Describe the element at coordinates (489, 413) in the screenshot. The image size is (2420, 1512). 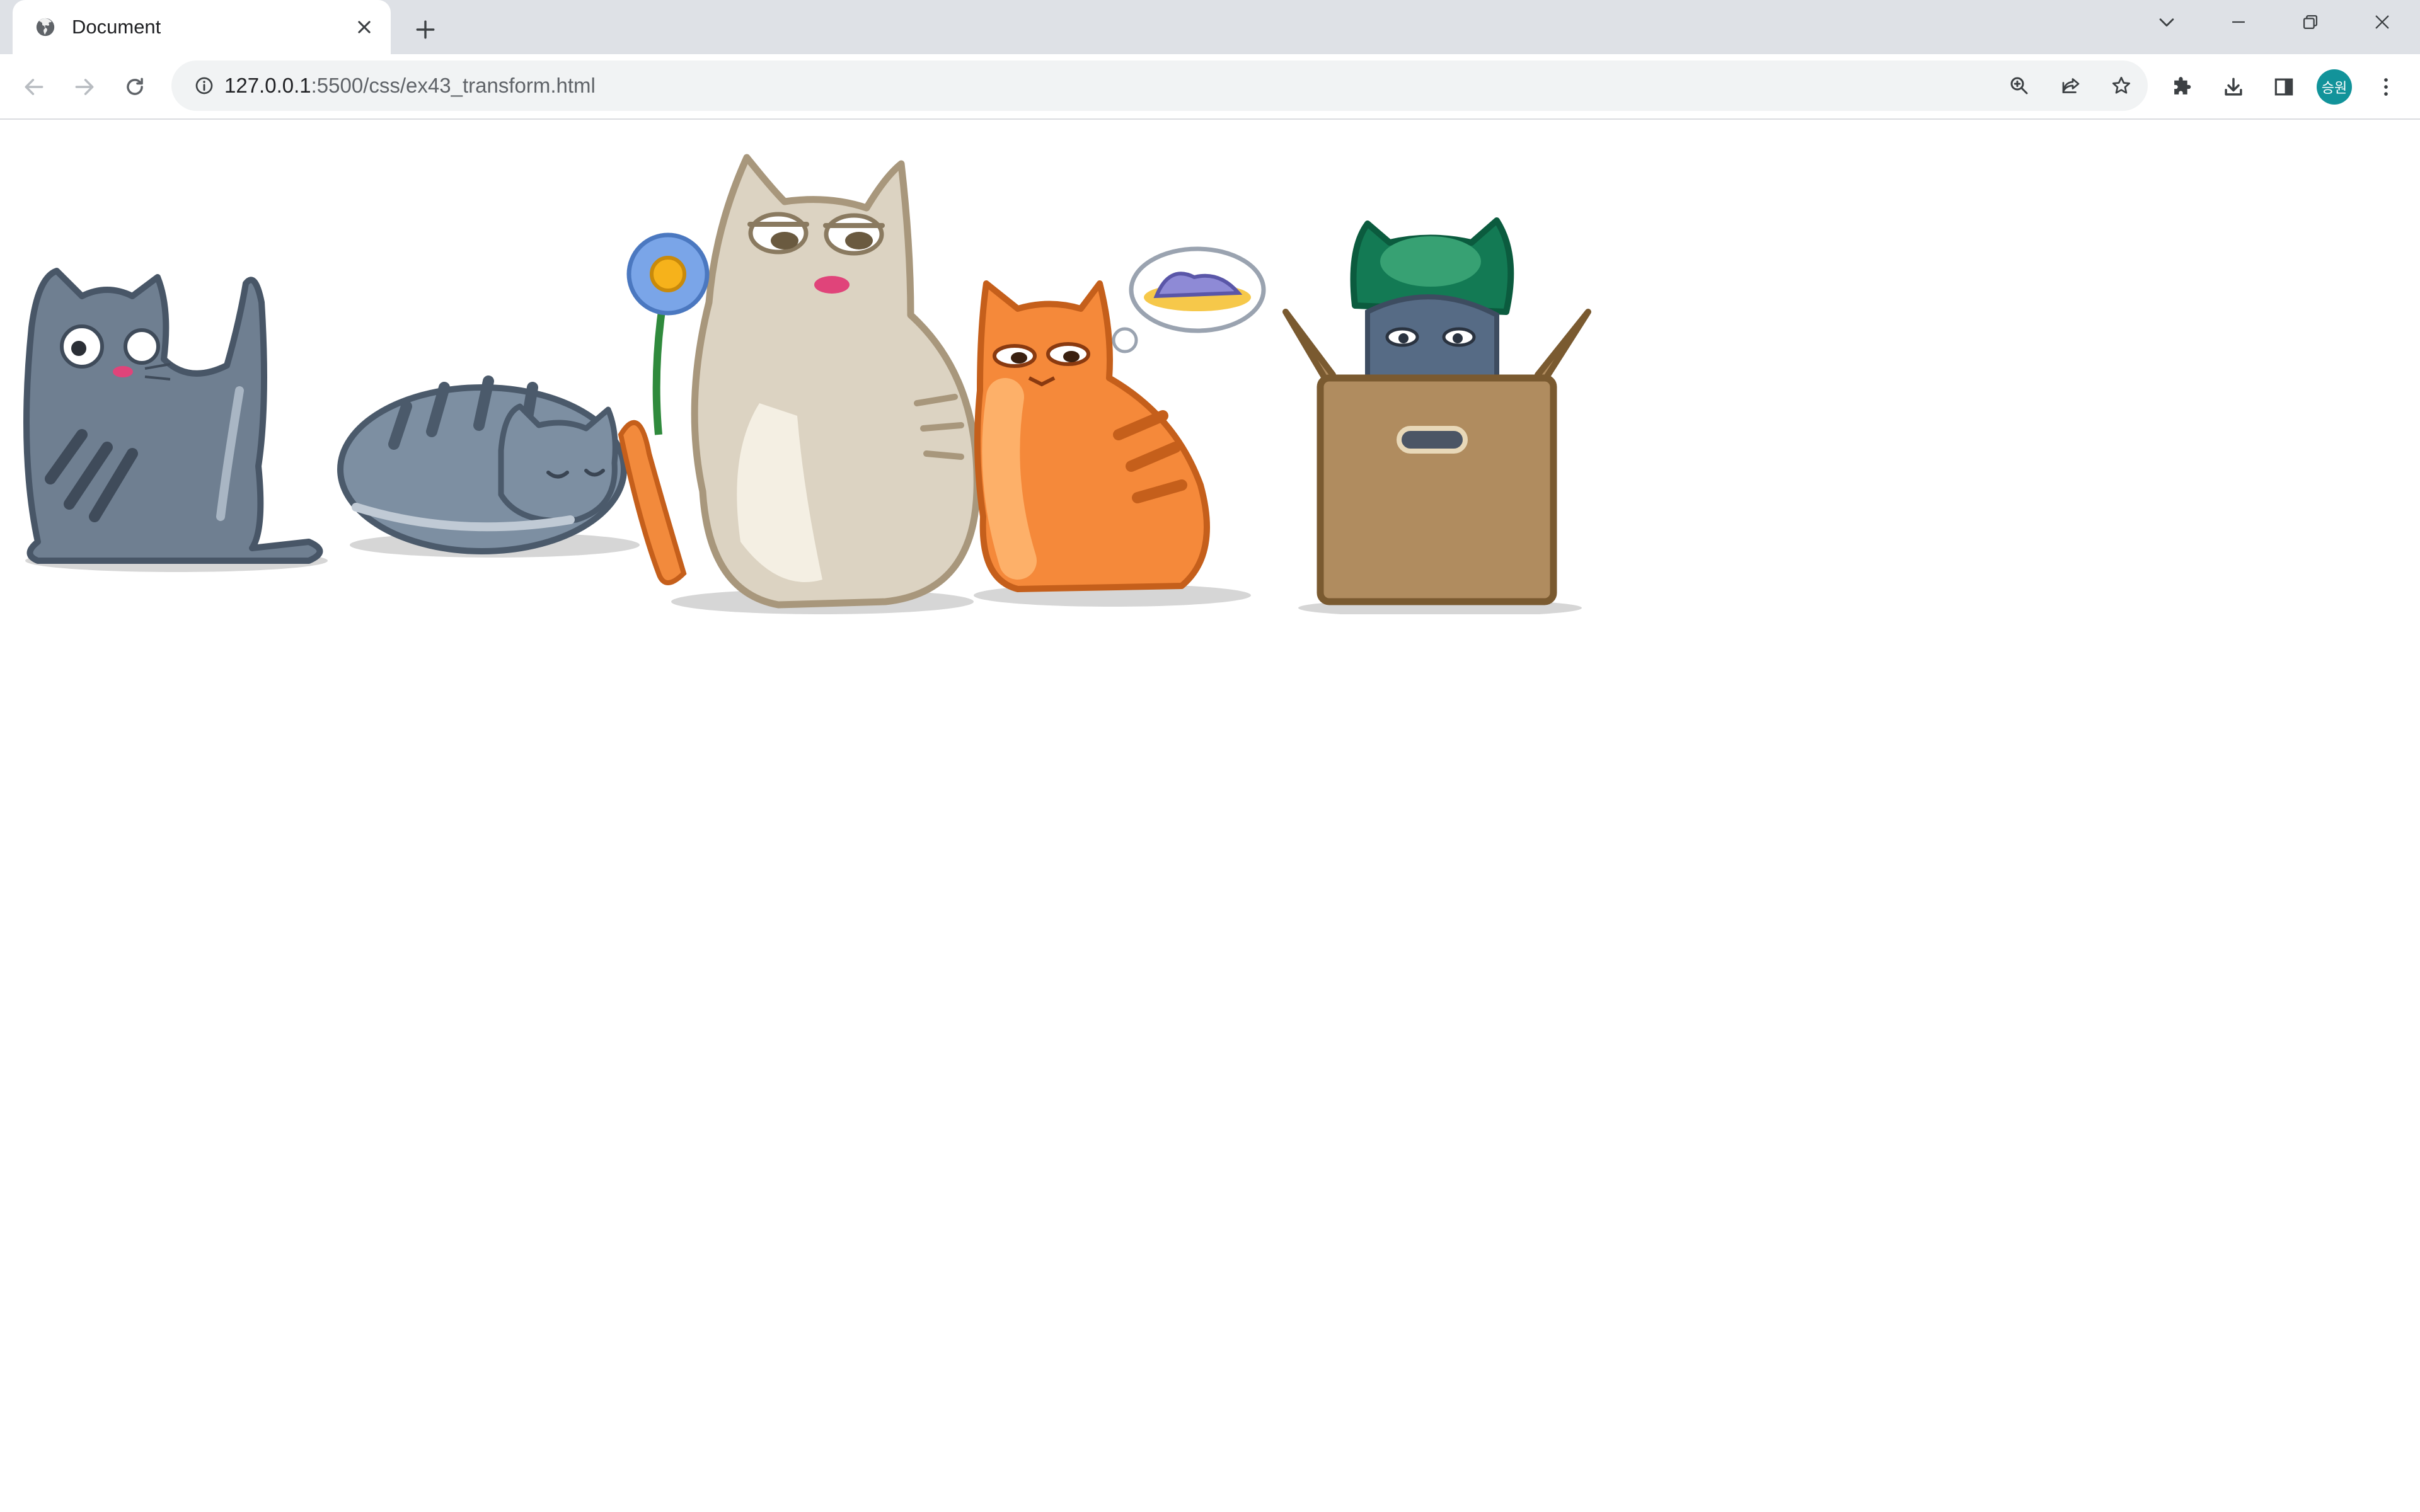
I see `cat-image-sleeping` at that location.